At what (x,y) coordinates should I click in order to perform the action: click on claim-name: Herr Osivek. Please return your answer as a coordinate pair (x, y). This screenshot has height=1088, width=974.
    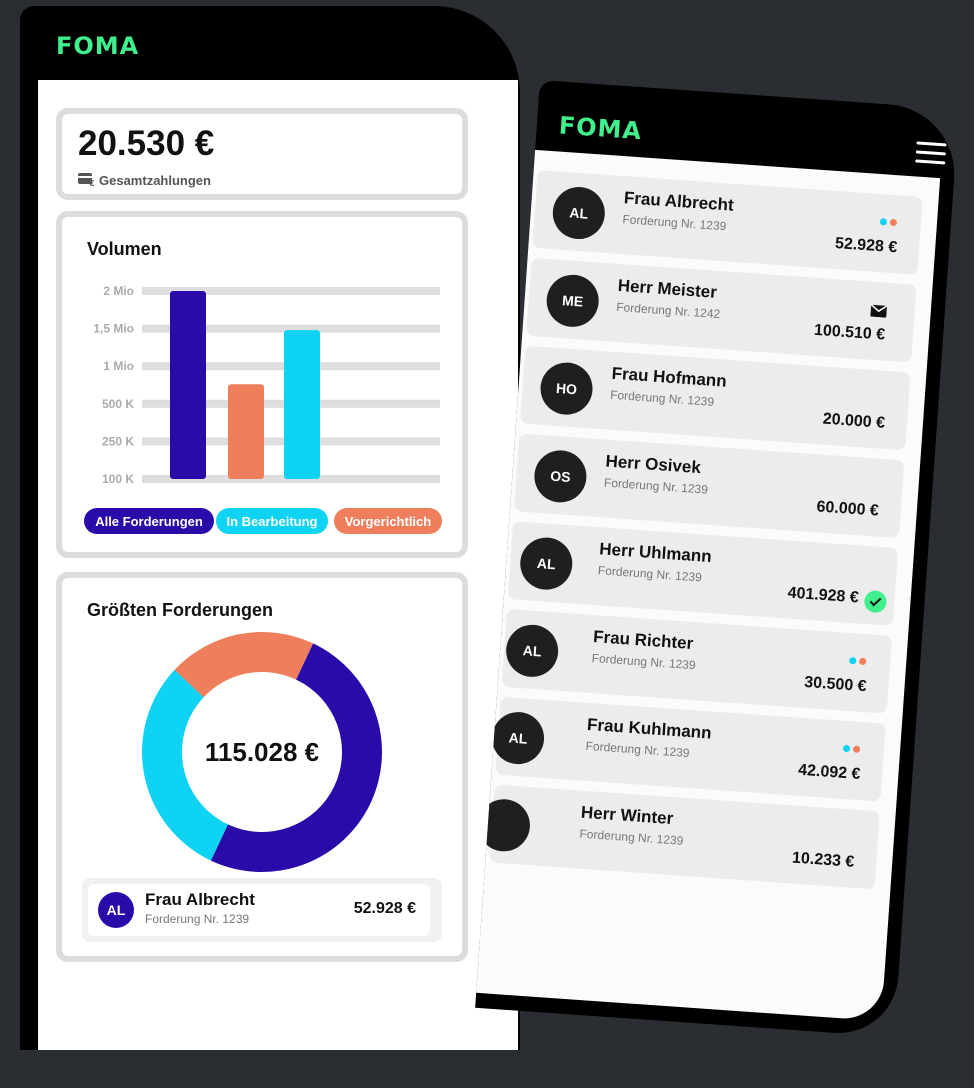
    Looking at the image, I should click on (653, 464).